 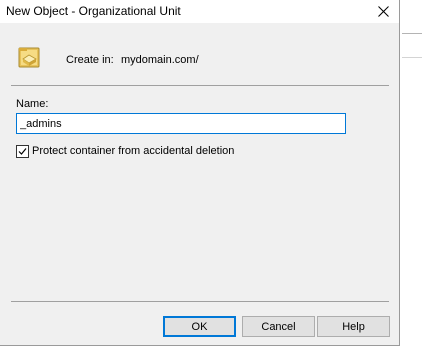 I want to click on help-button: Help, so click(x=353, y=326).